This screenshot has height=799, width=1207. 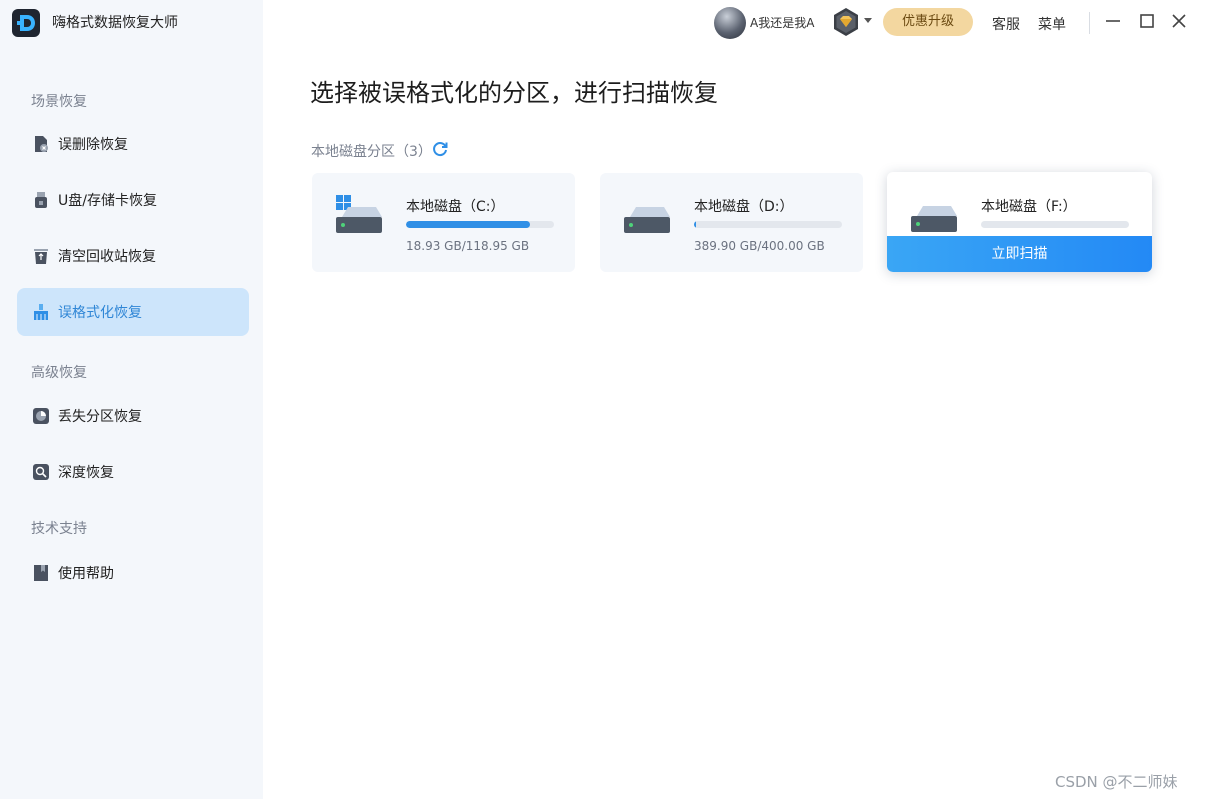 I want to click on deep-scan-icon, so click(x=41, y=472).